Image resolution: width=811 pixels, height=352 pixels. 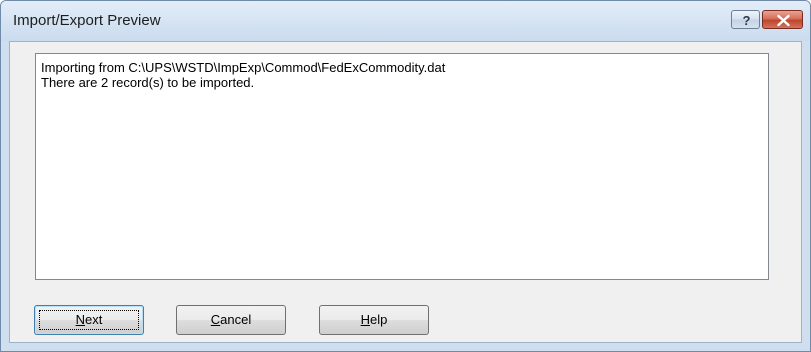 I want to click on next-button: Next, so click(x=89, y=320).